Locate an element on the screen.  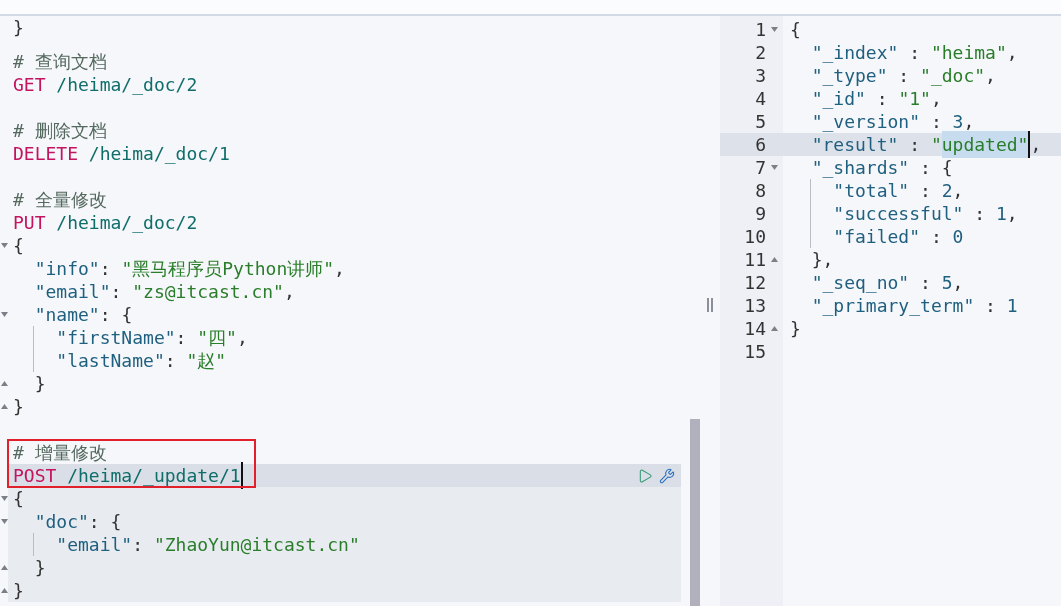
json-string: "ZhaoYun@itcast.cn" is located at coordinates (256, 545).